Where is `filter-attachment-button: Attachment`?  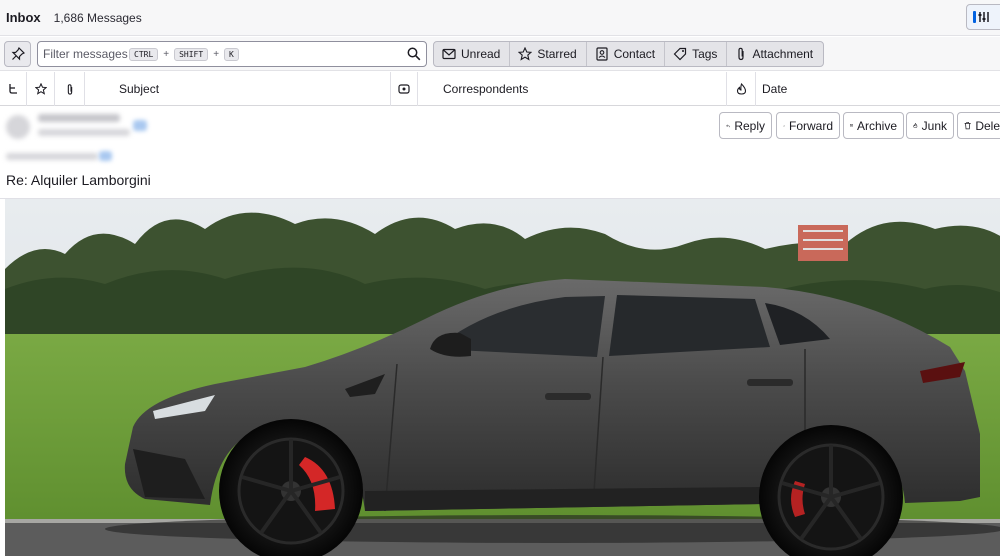 filter-attachment-button: Attachment is located at coordinates (775, 54).